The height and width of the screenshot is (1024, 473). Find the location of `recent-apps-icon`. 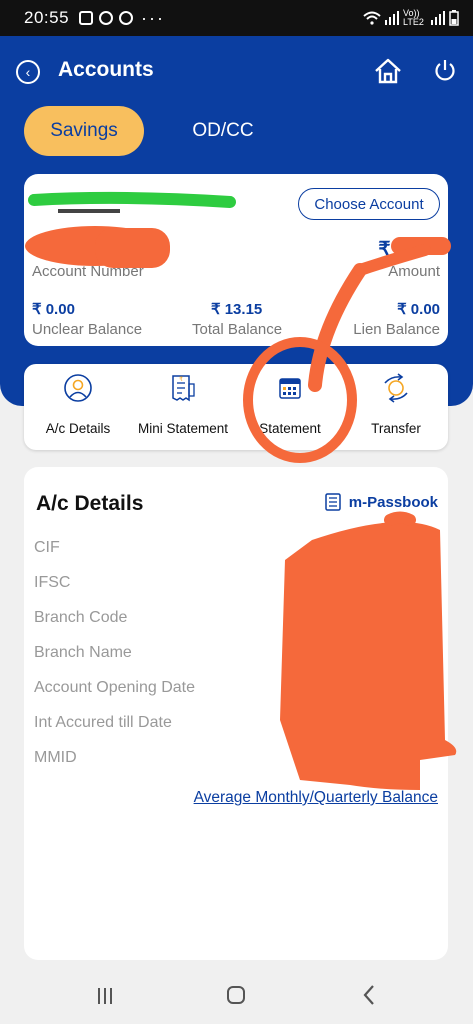

recent-apps-icon is located at coordinates (105, 996).